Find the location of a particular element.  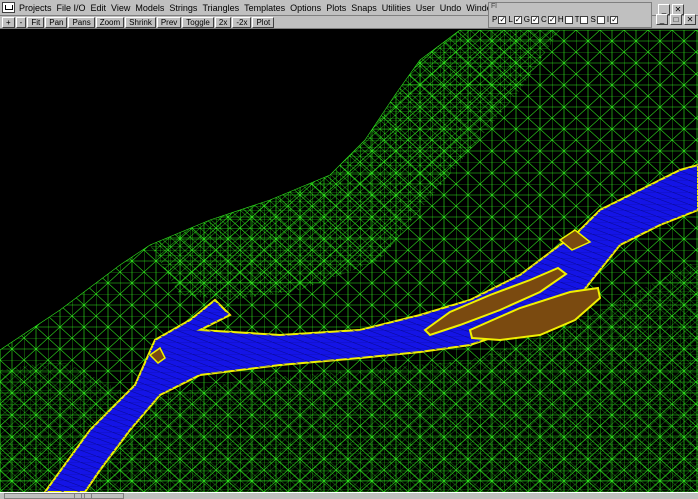

maximize-button: □ is located at coordinates (676, 19).